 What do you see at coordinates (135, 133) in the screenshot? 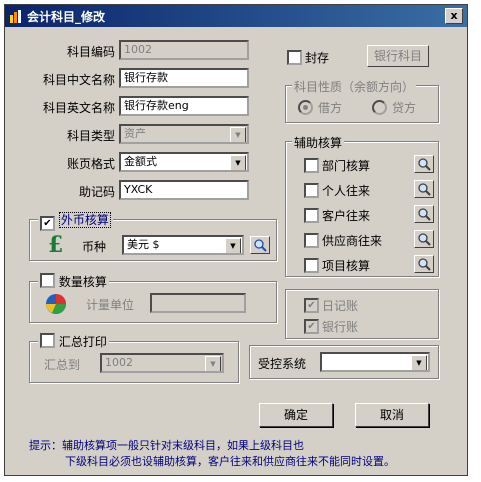
I see `type-value: 资产` at bounding box center [135, 133].